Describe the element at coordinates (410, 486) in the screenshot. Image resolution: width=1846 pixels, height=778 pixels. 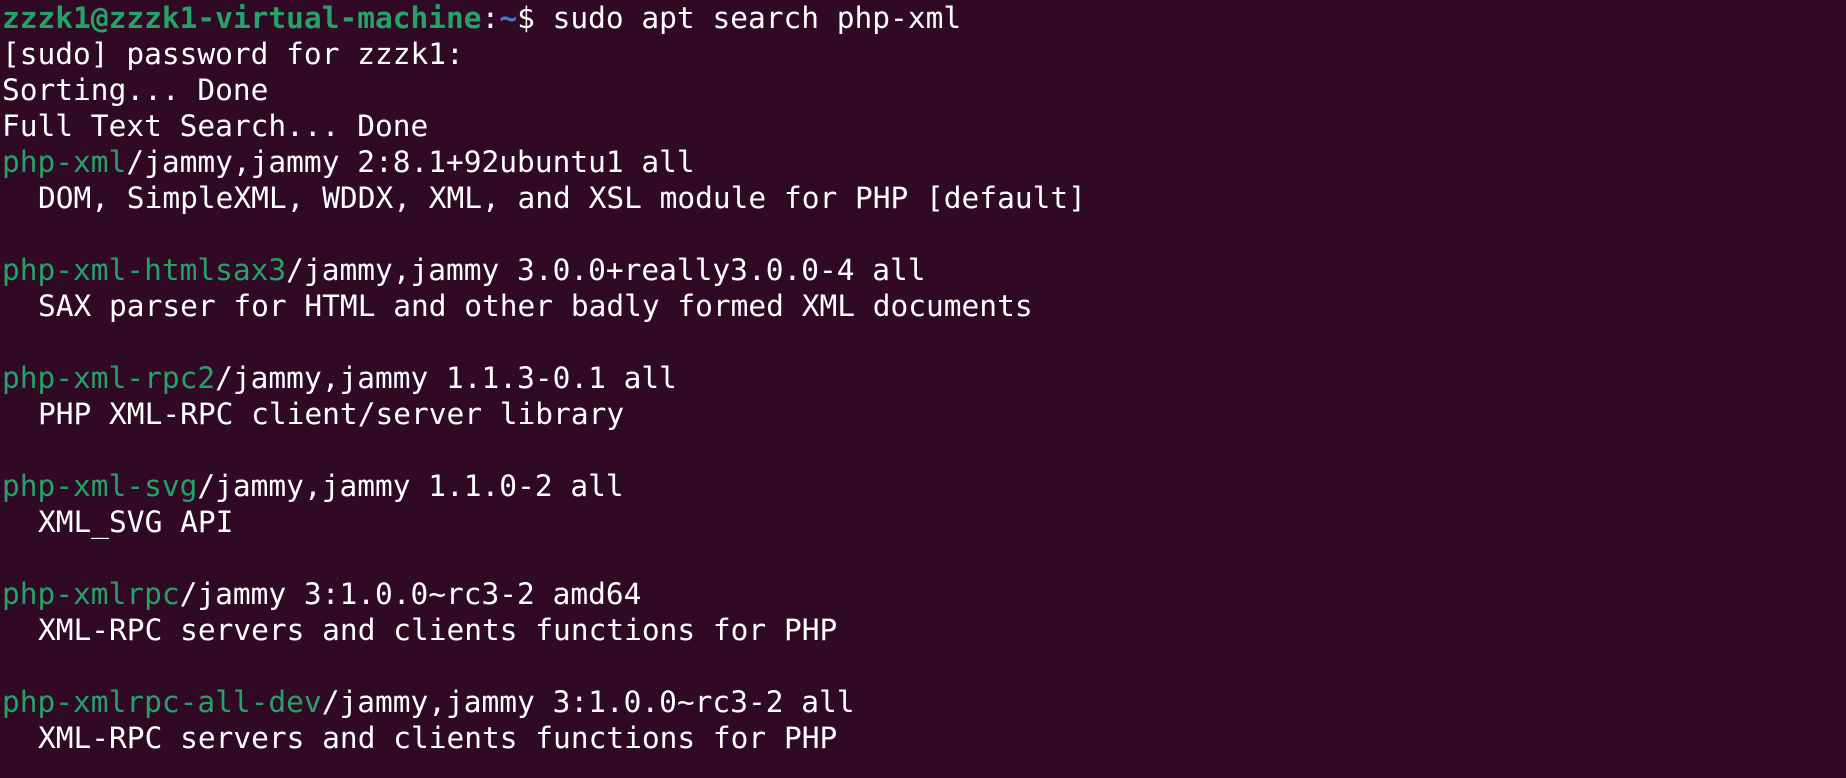
I see `package-details: /jammy,jammy 1.1.0-2 all` at that location.